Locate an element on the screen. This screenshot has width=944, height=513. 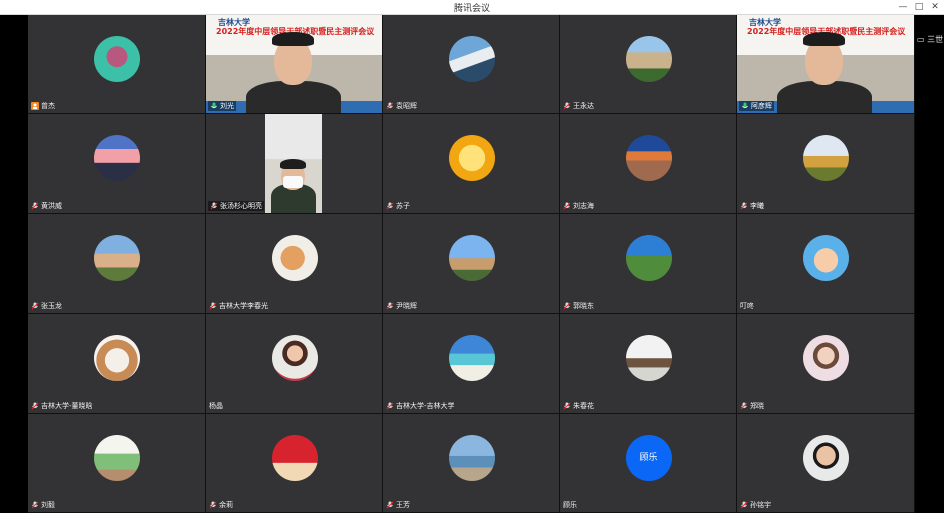
participant-tile: 余莉 is located at coordinates (294, 463).